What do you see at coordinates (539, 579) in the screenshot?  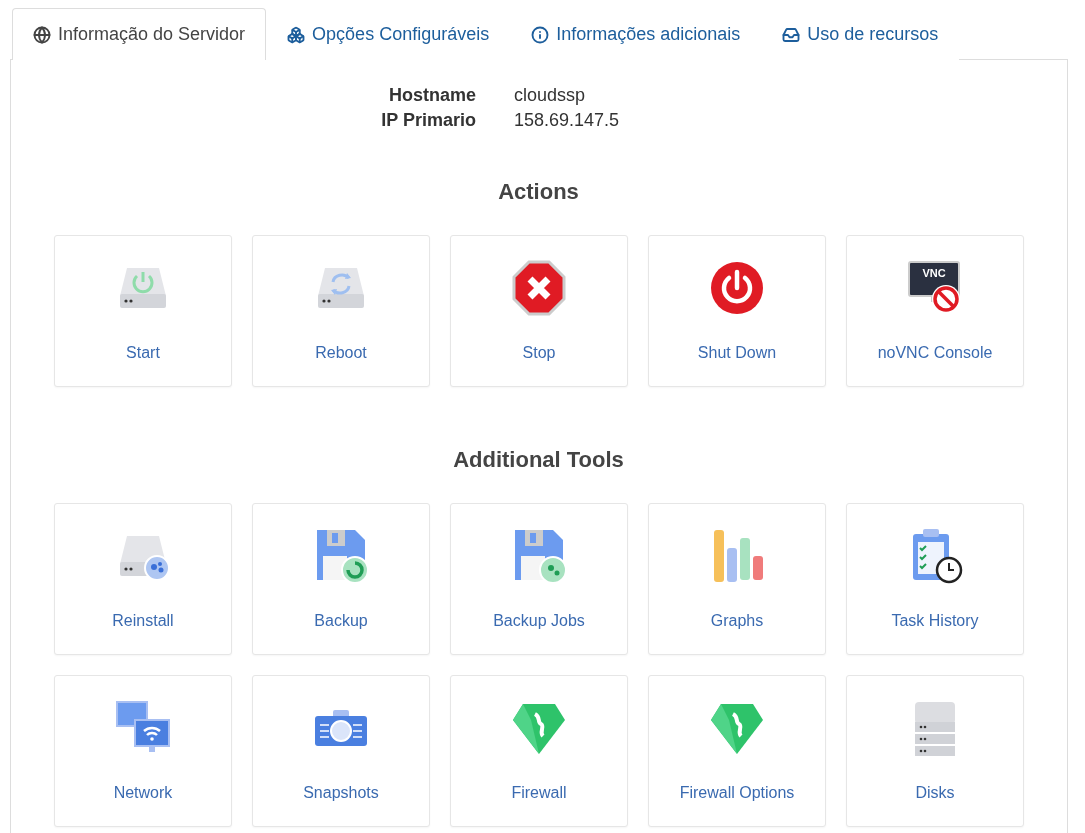 I see `action-tile: Backup Jobs` at bounding box center [539, 579].